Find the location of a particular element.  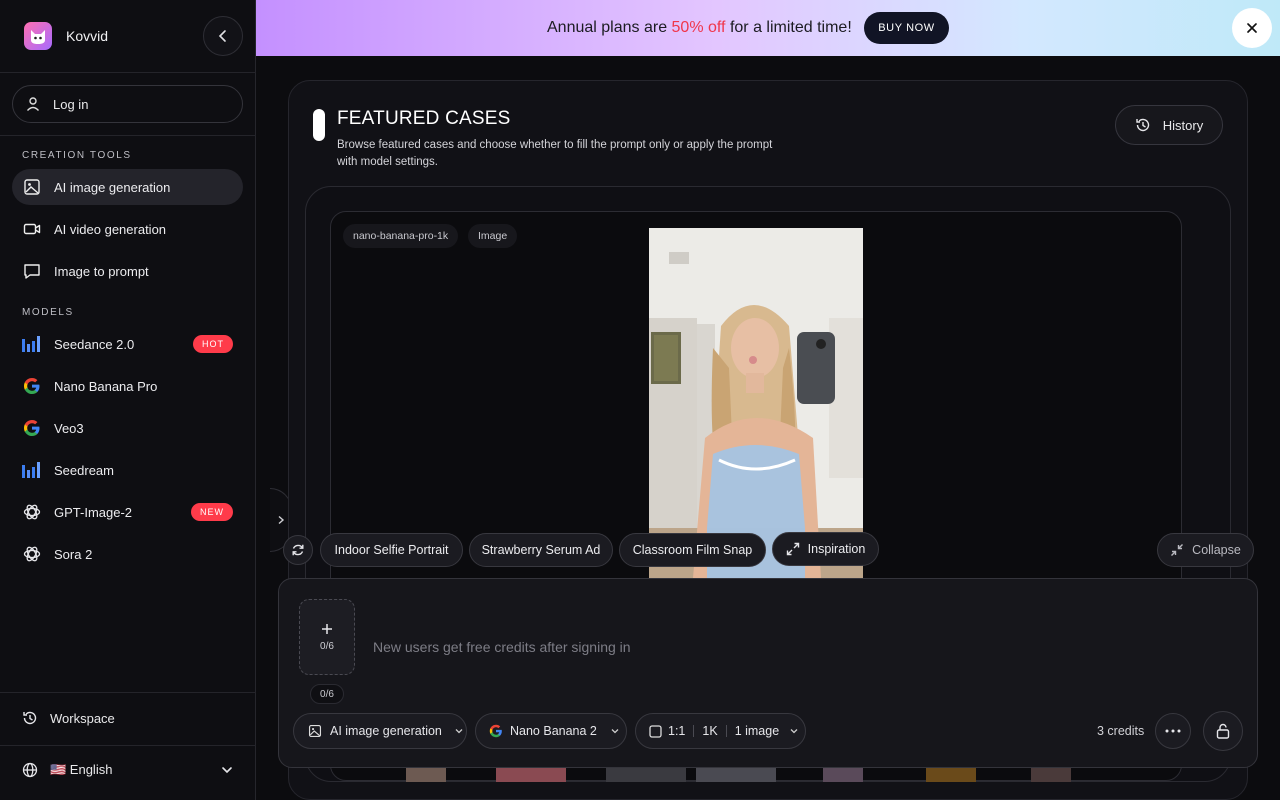

mode-selector: AI image generation is located at coordinates (380, 731).